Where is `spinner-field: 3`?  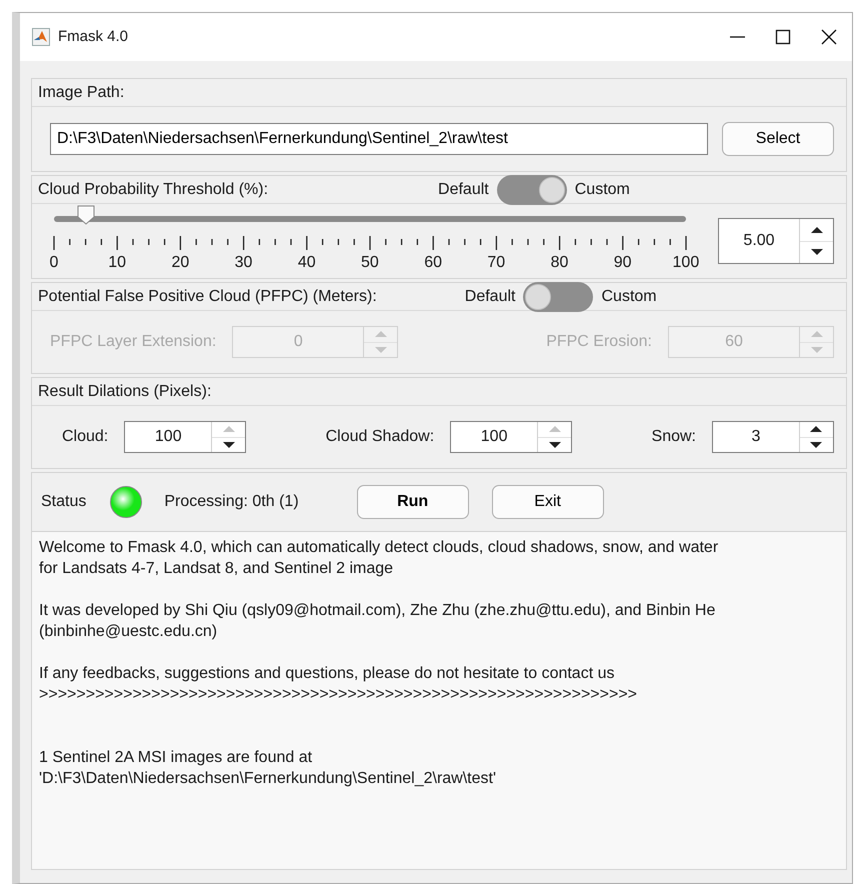 spinner-field: 3 is located at coordinates (773, 437).